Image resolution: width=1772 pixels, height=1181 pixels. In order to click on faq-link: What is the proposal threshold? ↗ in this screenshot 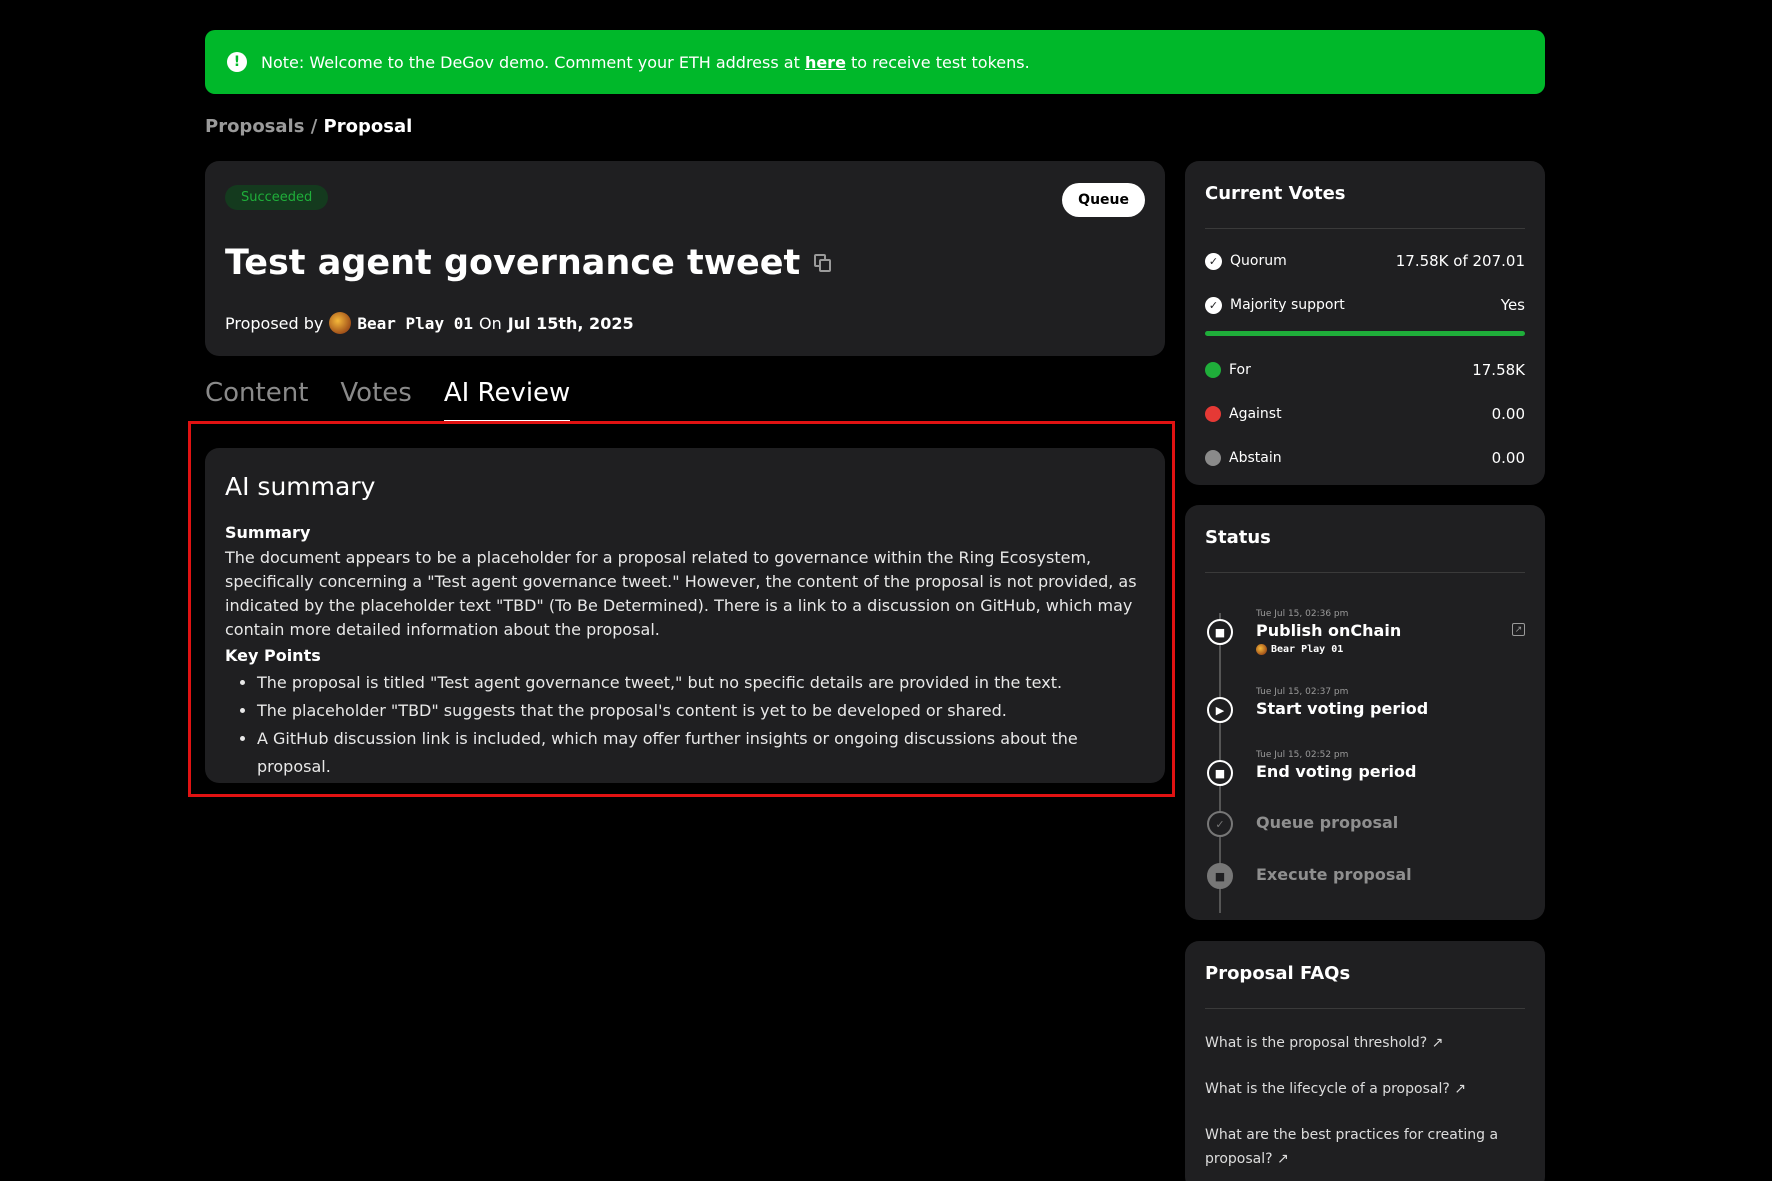, I will do `click(1365, 1043)`.